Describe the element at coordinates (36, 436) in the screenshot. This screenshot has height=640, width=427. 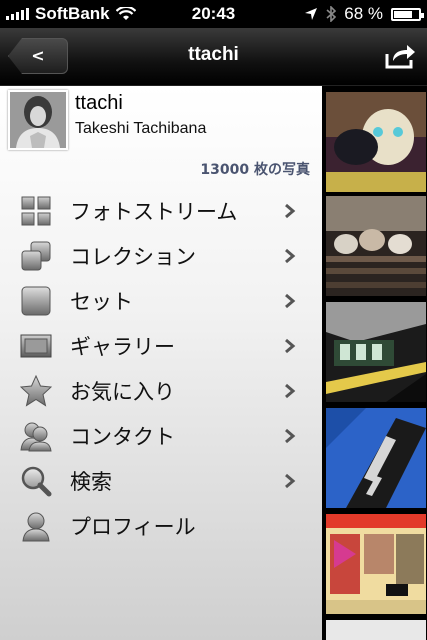
I see `people-icon` at that location.